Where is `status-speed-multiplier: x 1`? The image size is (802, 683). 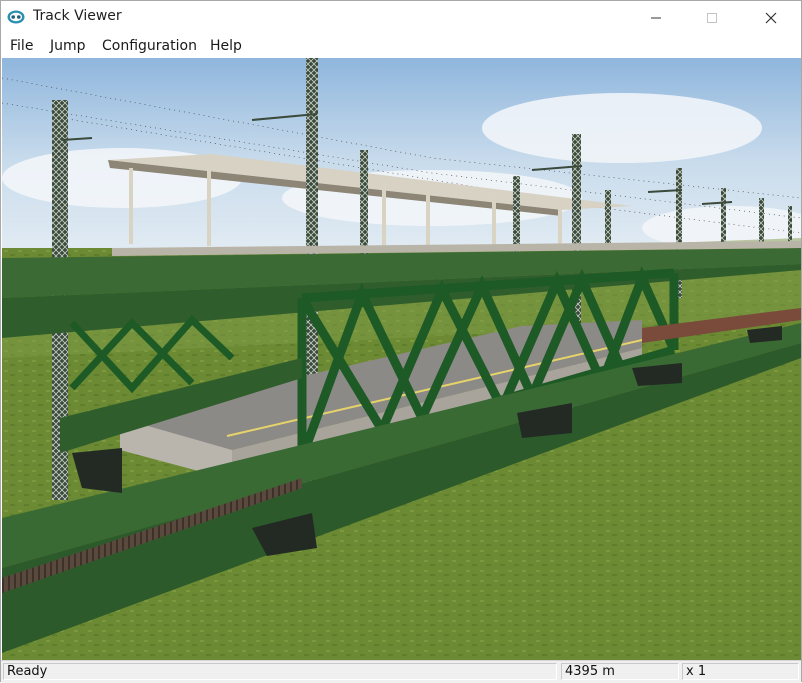
status-speed-multiplier: x 1 is located at coordinates (740, 671).